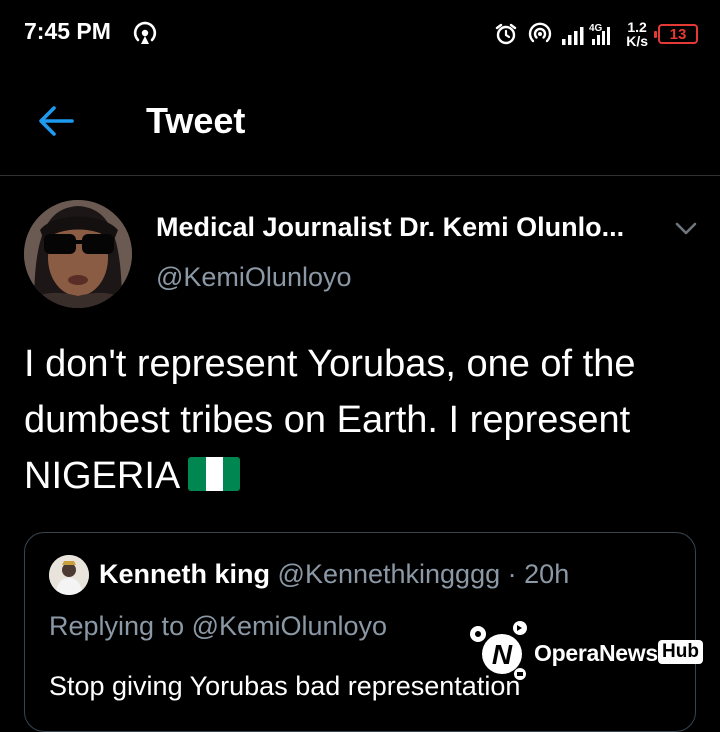 The image size is (720, 732). I want to click on avatar-image, so click(78, 254).